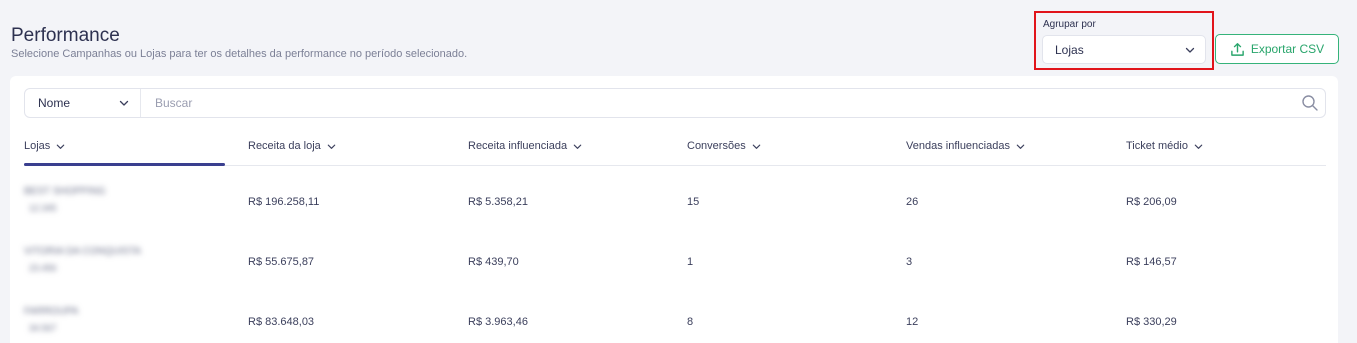  I want to click on group-by-panel: Agrupar por Lojas, so click(1124, 40).